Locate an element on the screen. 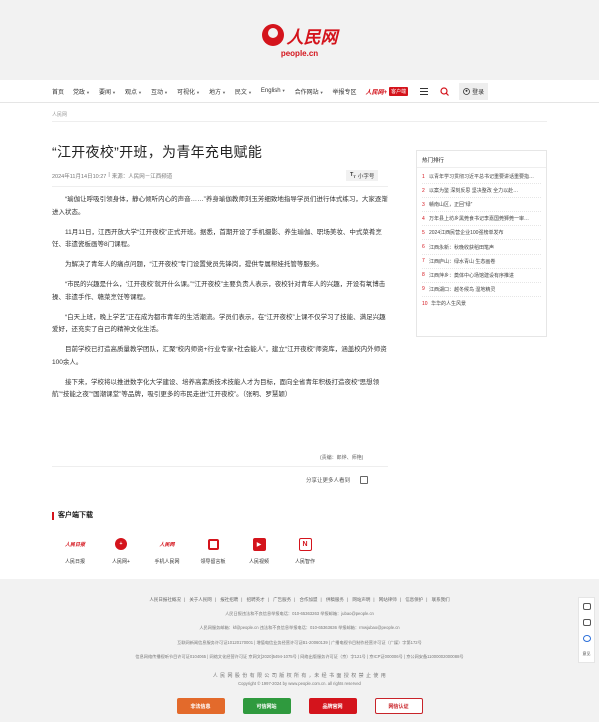 Image resolution: width=599 pixels, height=722 pixels. nav-english: English▼ is located at coordinates (273, 91).